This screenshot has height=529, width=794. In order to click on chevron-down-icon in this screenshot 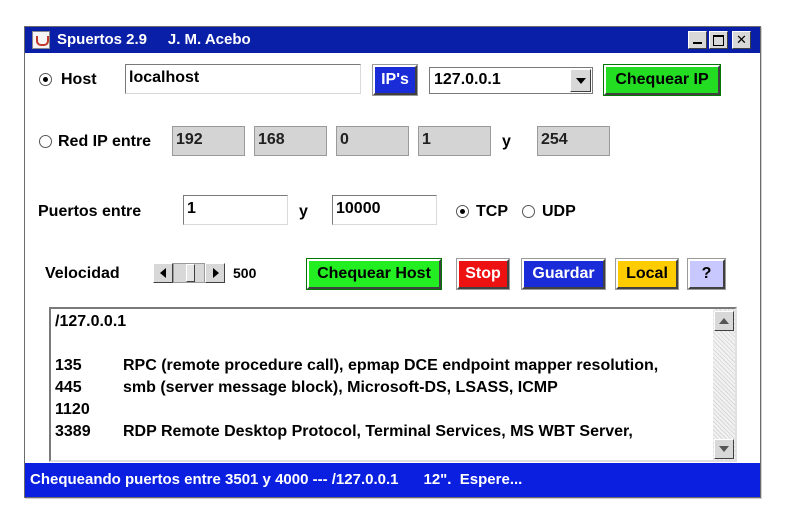, I will do `click(580, 80)`.